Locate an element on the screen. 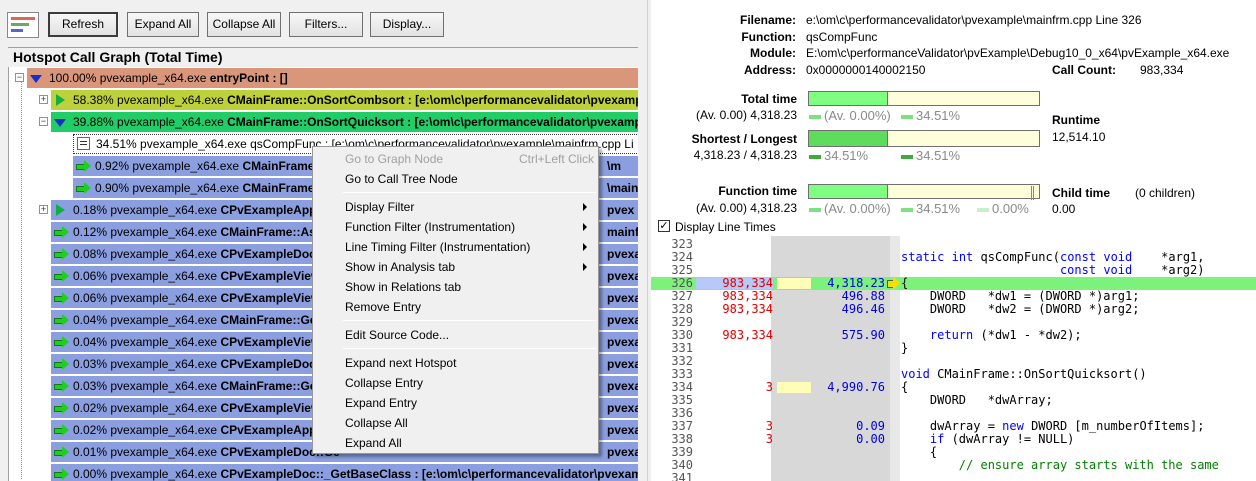 The width and height of the screenshot is (1256, 481). menu-item-function-filter-instrumentation: Function Filter (Instrumentation) is located at coordinates (455, 227).